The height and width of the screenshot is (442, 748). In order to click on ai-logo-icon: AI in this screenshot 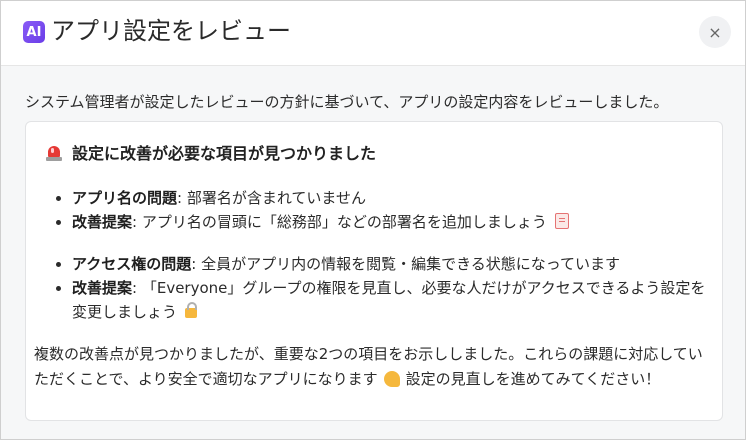, I will do `click(34, 32)`.